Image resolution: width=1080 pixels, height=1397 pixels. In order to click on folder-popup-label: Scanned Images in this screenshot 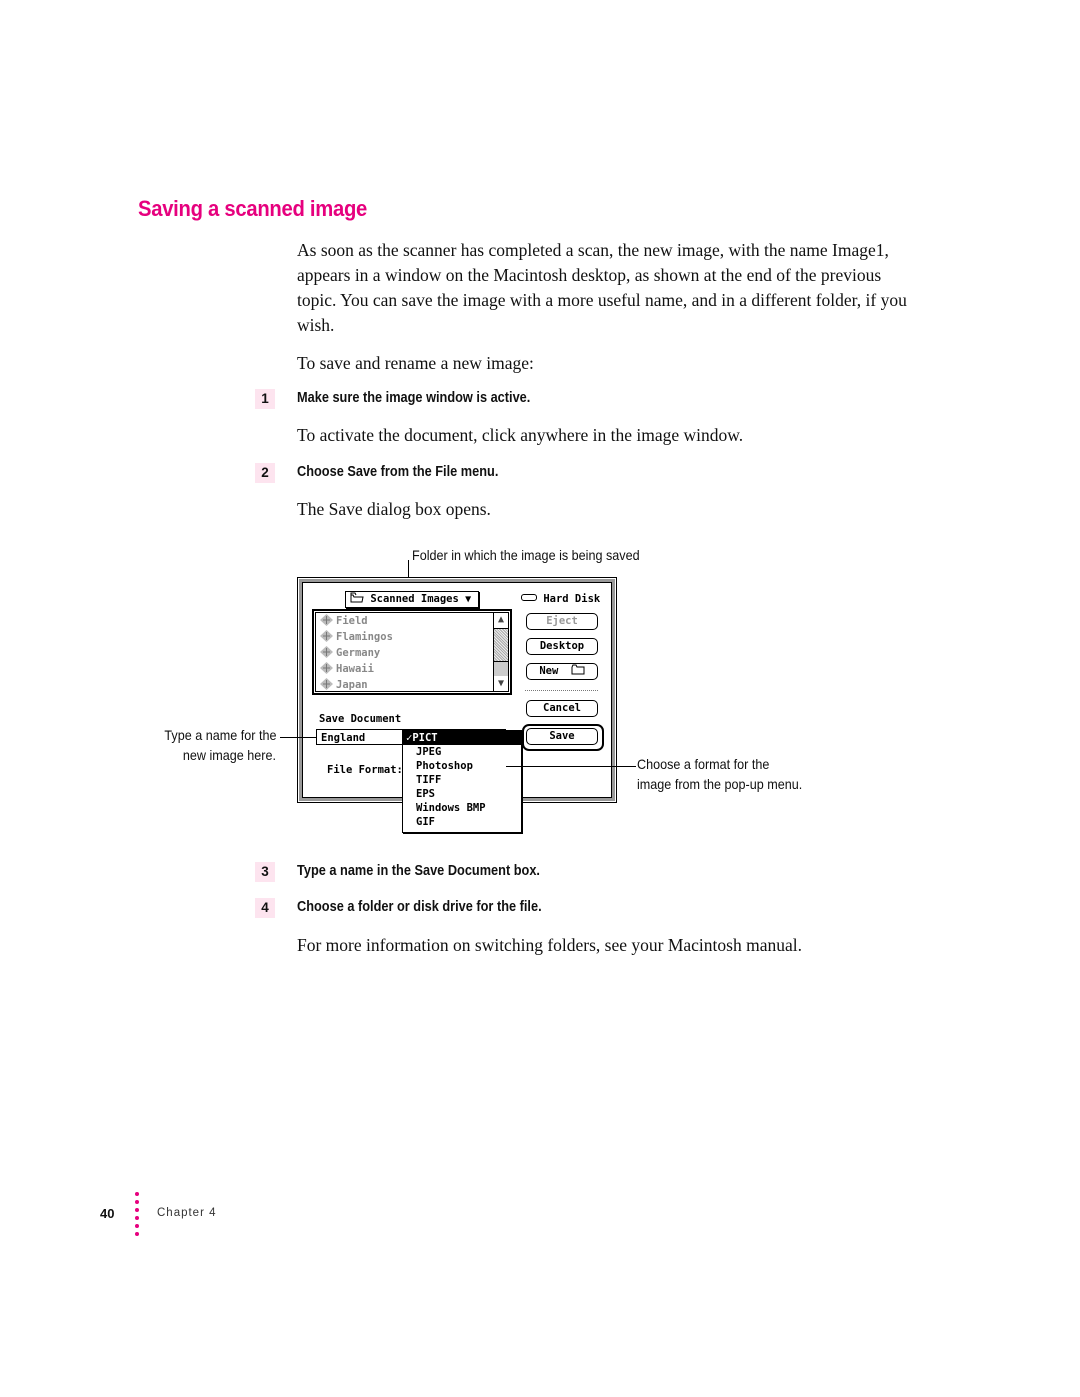, I will do `click(414, 599)`.